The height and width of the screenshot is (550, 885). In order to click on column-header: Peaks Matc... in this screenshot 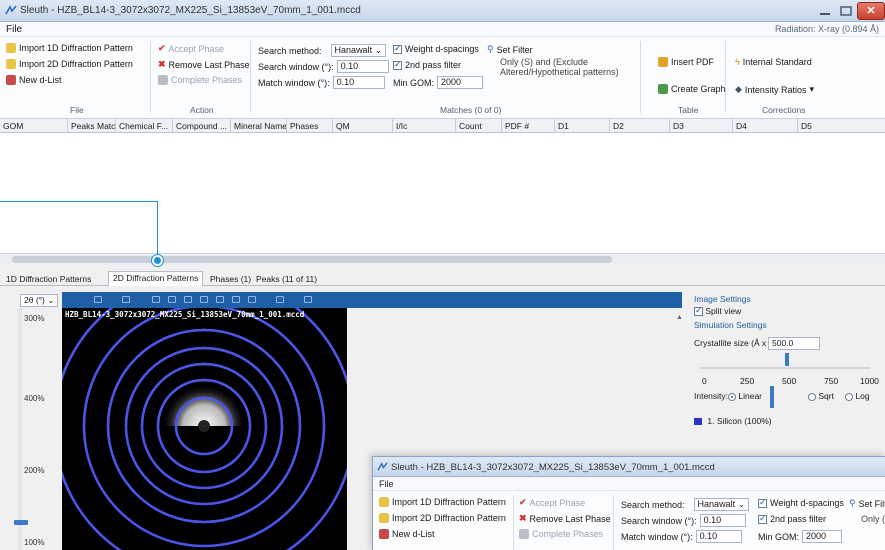, I will do `click(92, 125)`.